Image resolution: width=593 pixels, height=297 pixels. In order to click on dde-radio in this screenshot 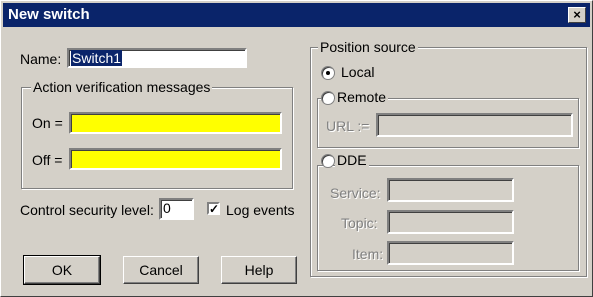, I will do `click(328, 161)`.